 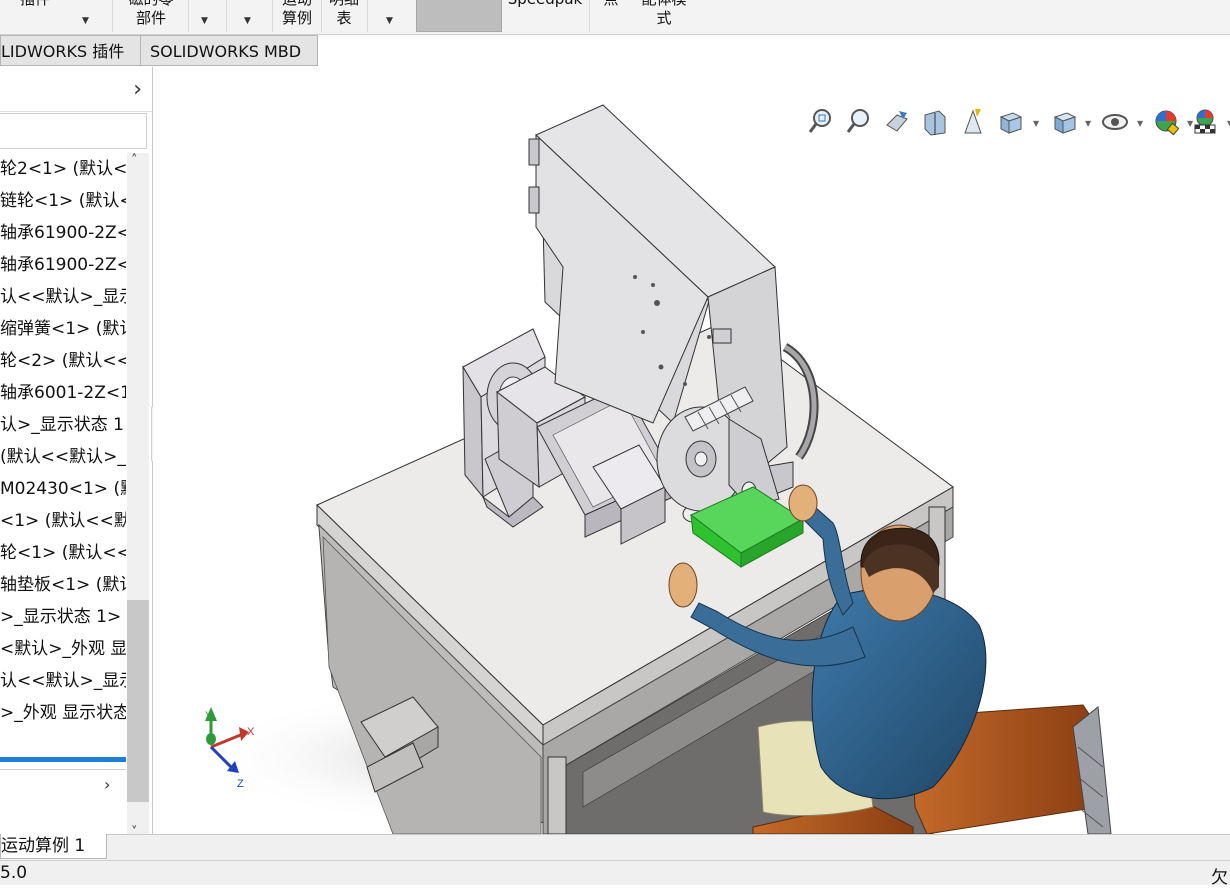 I want to click on tree-item: 链轮<1> (默认<, so click(x=63, y=201).